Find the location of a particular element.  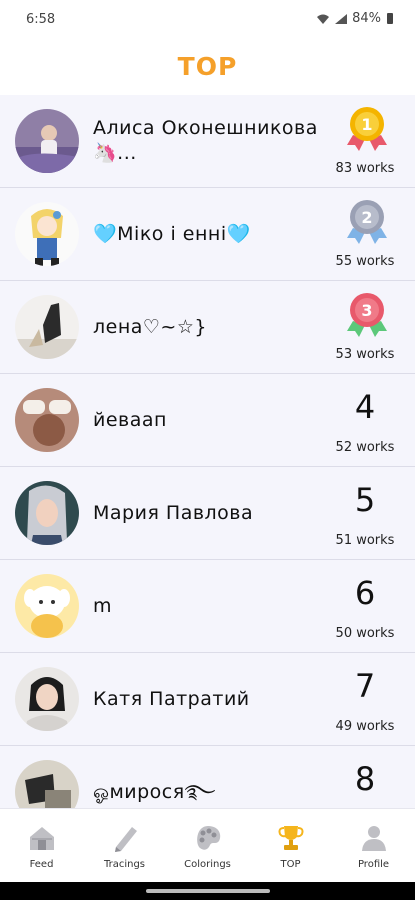

home-indicator is located at coordinates (208, 891).